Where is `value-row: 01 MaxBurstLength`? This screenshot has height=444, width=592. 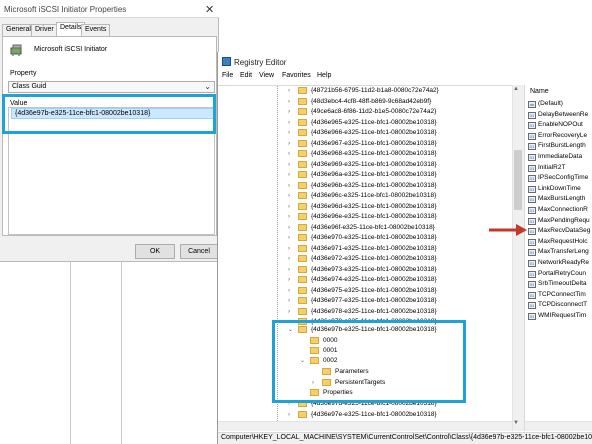
value-row: 01 MaxBurstLength is located at coordinates (560, 199).